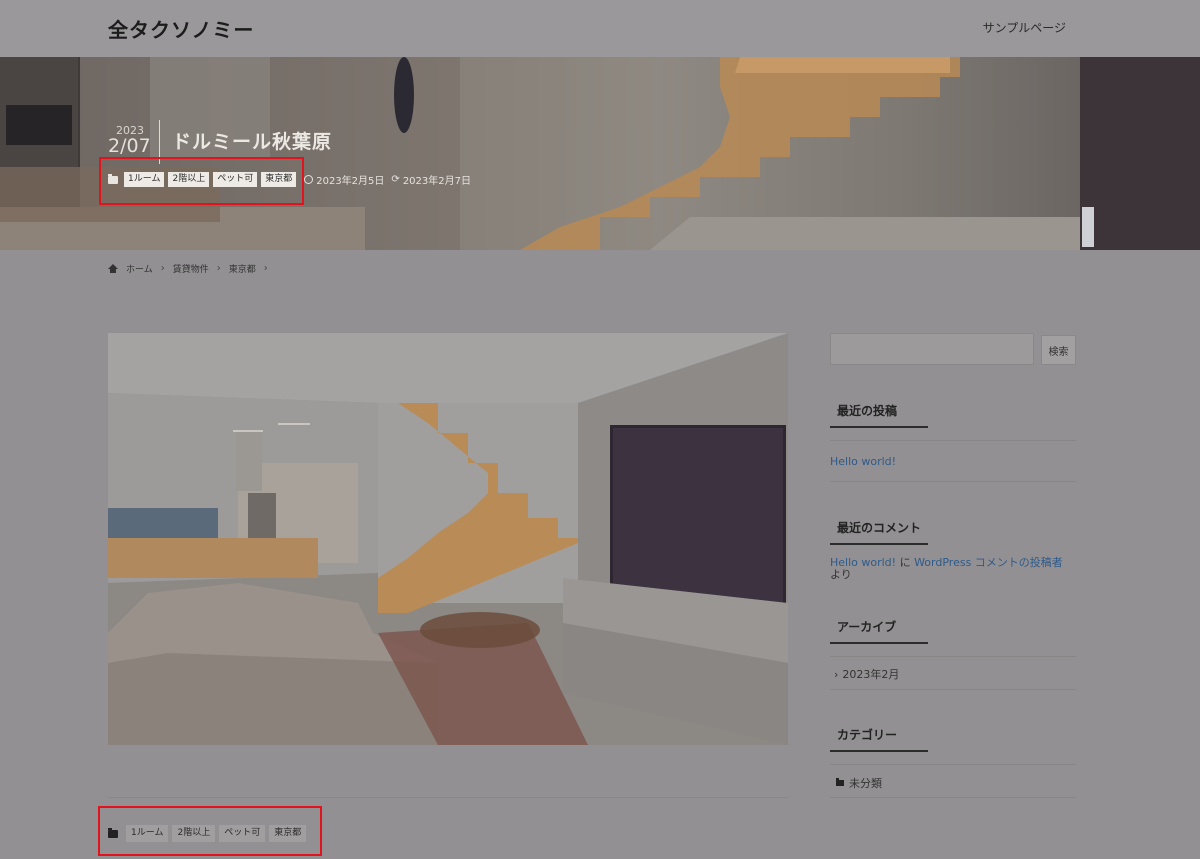 This screenshot has width=1200, height=859. Describe the element at coordinates (905, 562) in the screenshot. I see `comment-on-text: に` at that location.